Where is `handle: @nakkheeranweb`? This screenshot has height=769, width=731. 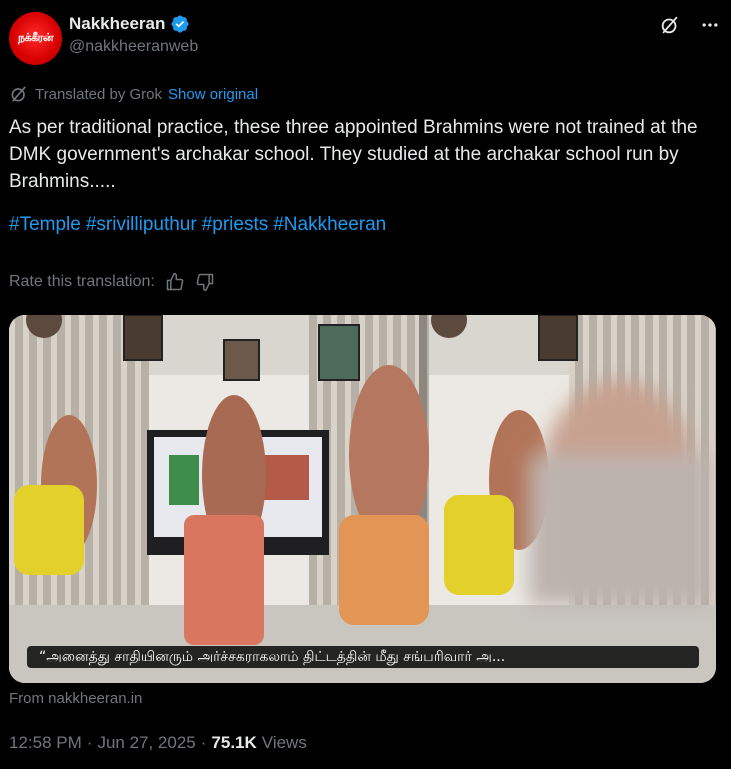
handle: @nakkheeranweb is located at coordinates (133, 47).